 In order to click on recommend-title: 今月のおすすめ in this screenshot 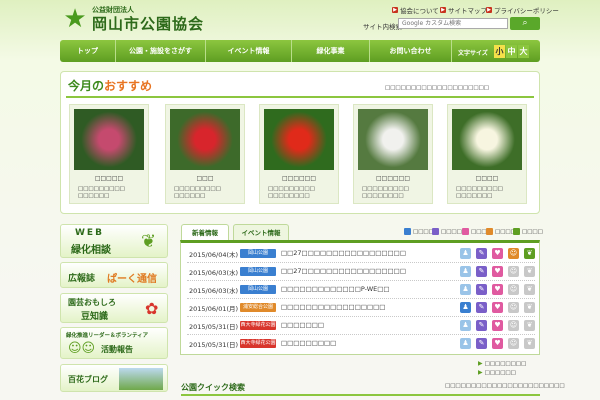, I will do `click(110, 86)`.